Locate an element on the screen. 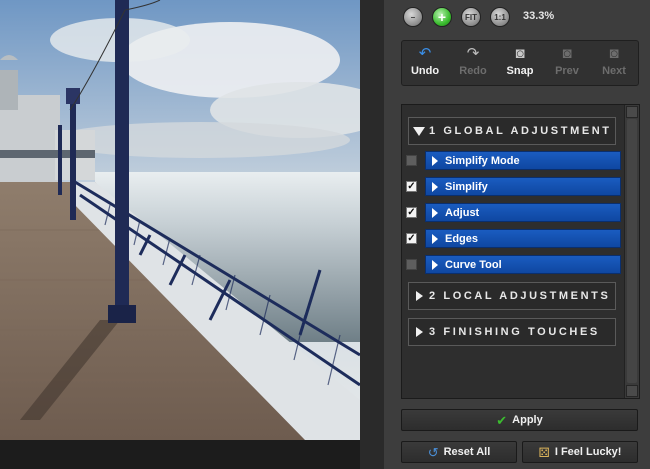 This screenshot has width=650, height=469. item-label: Simplify Mode is located at coordinates (482, 161).